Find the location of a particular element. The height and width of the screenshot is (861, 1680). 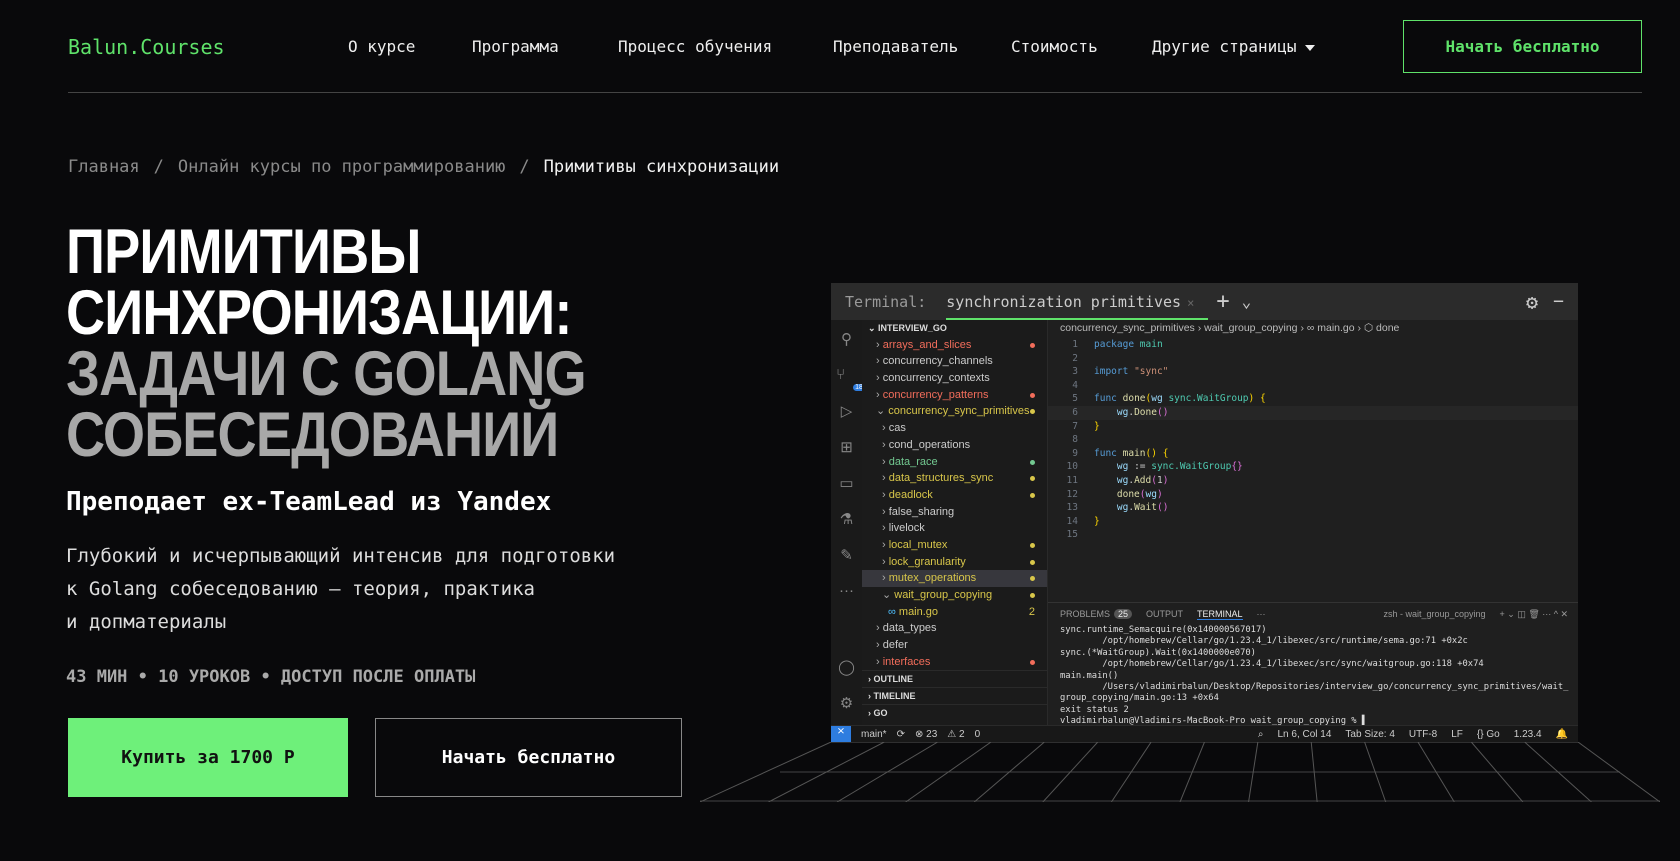

close-icon: × is located at coordinates (1190, 303).